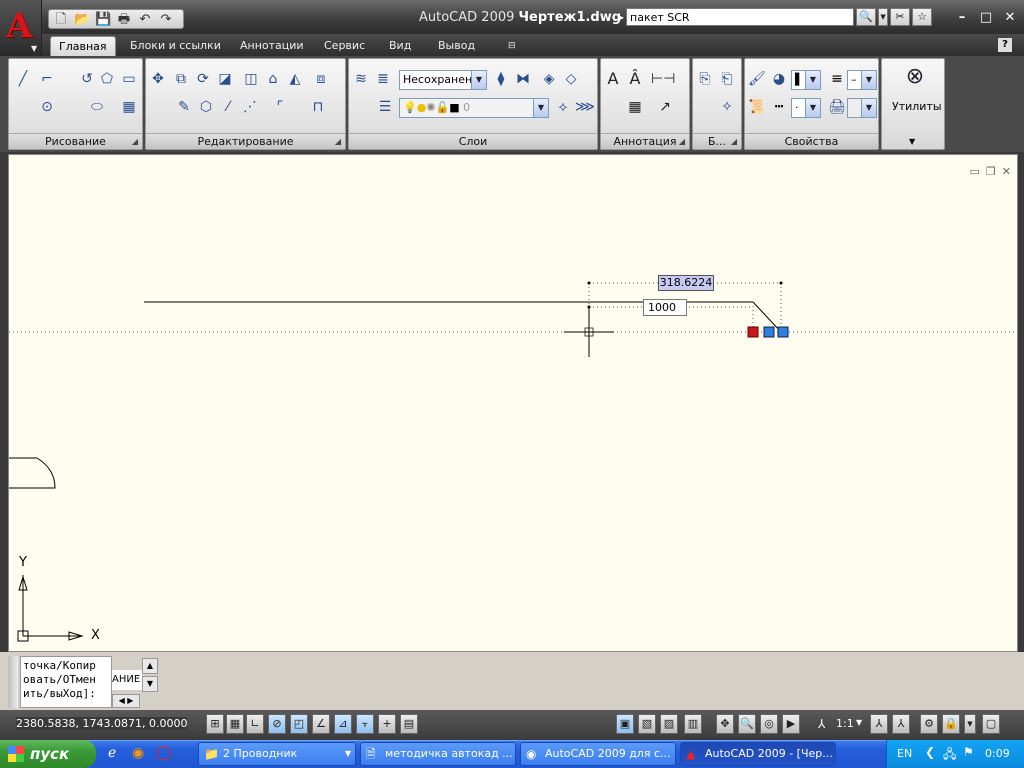 This screenshot has width=1024, height=768. Describe the element at coordinates (949, 755) in the screenshot. I see `network-icon: 🖧` at that location.